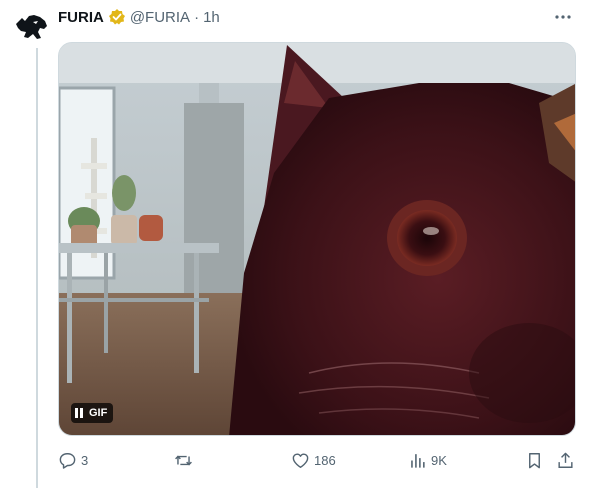 The width and height of the screenshot is (589, 488). What do you see at coordinates (563, 17) in the screenshot?
I see `more-icon` at bounding box center [563, 17].